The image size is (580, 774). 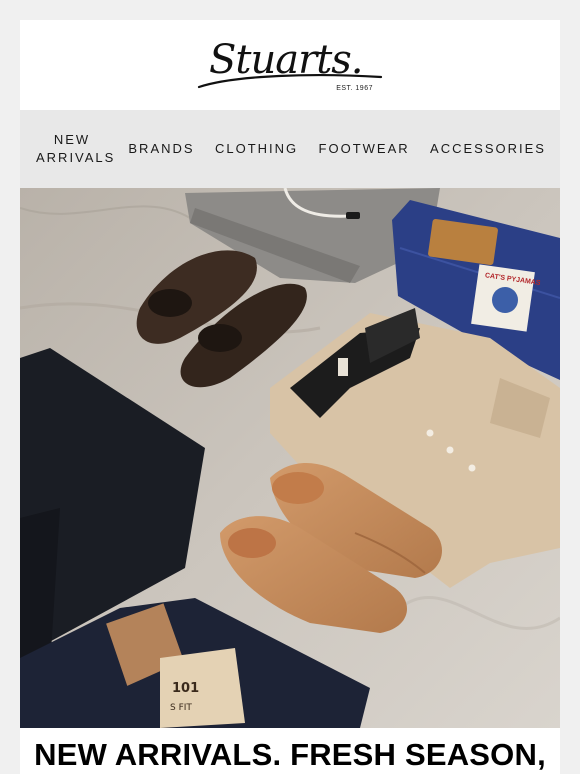 I want to click on tag-fit-text: S FIT, so click(x=181, y=708).